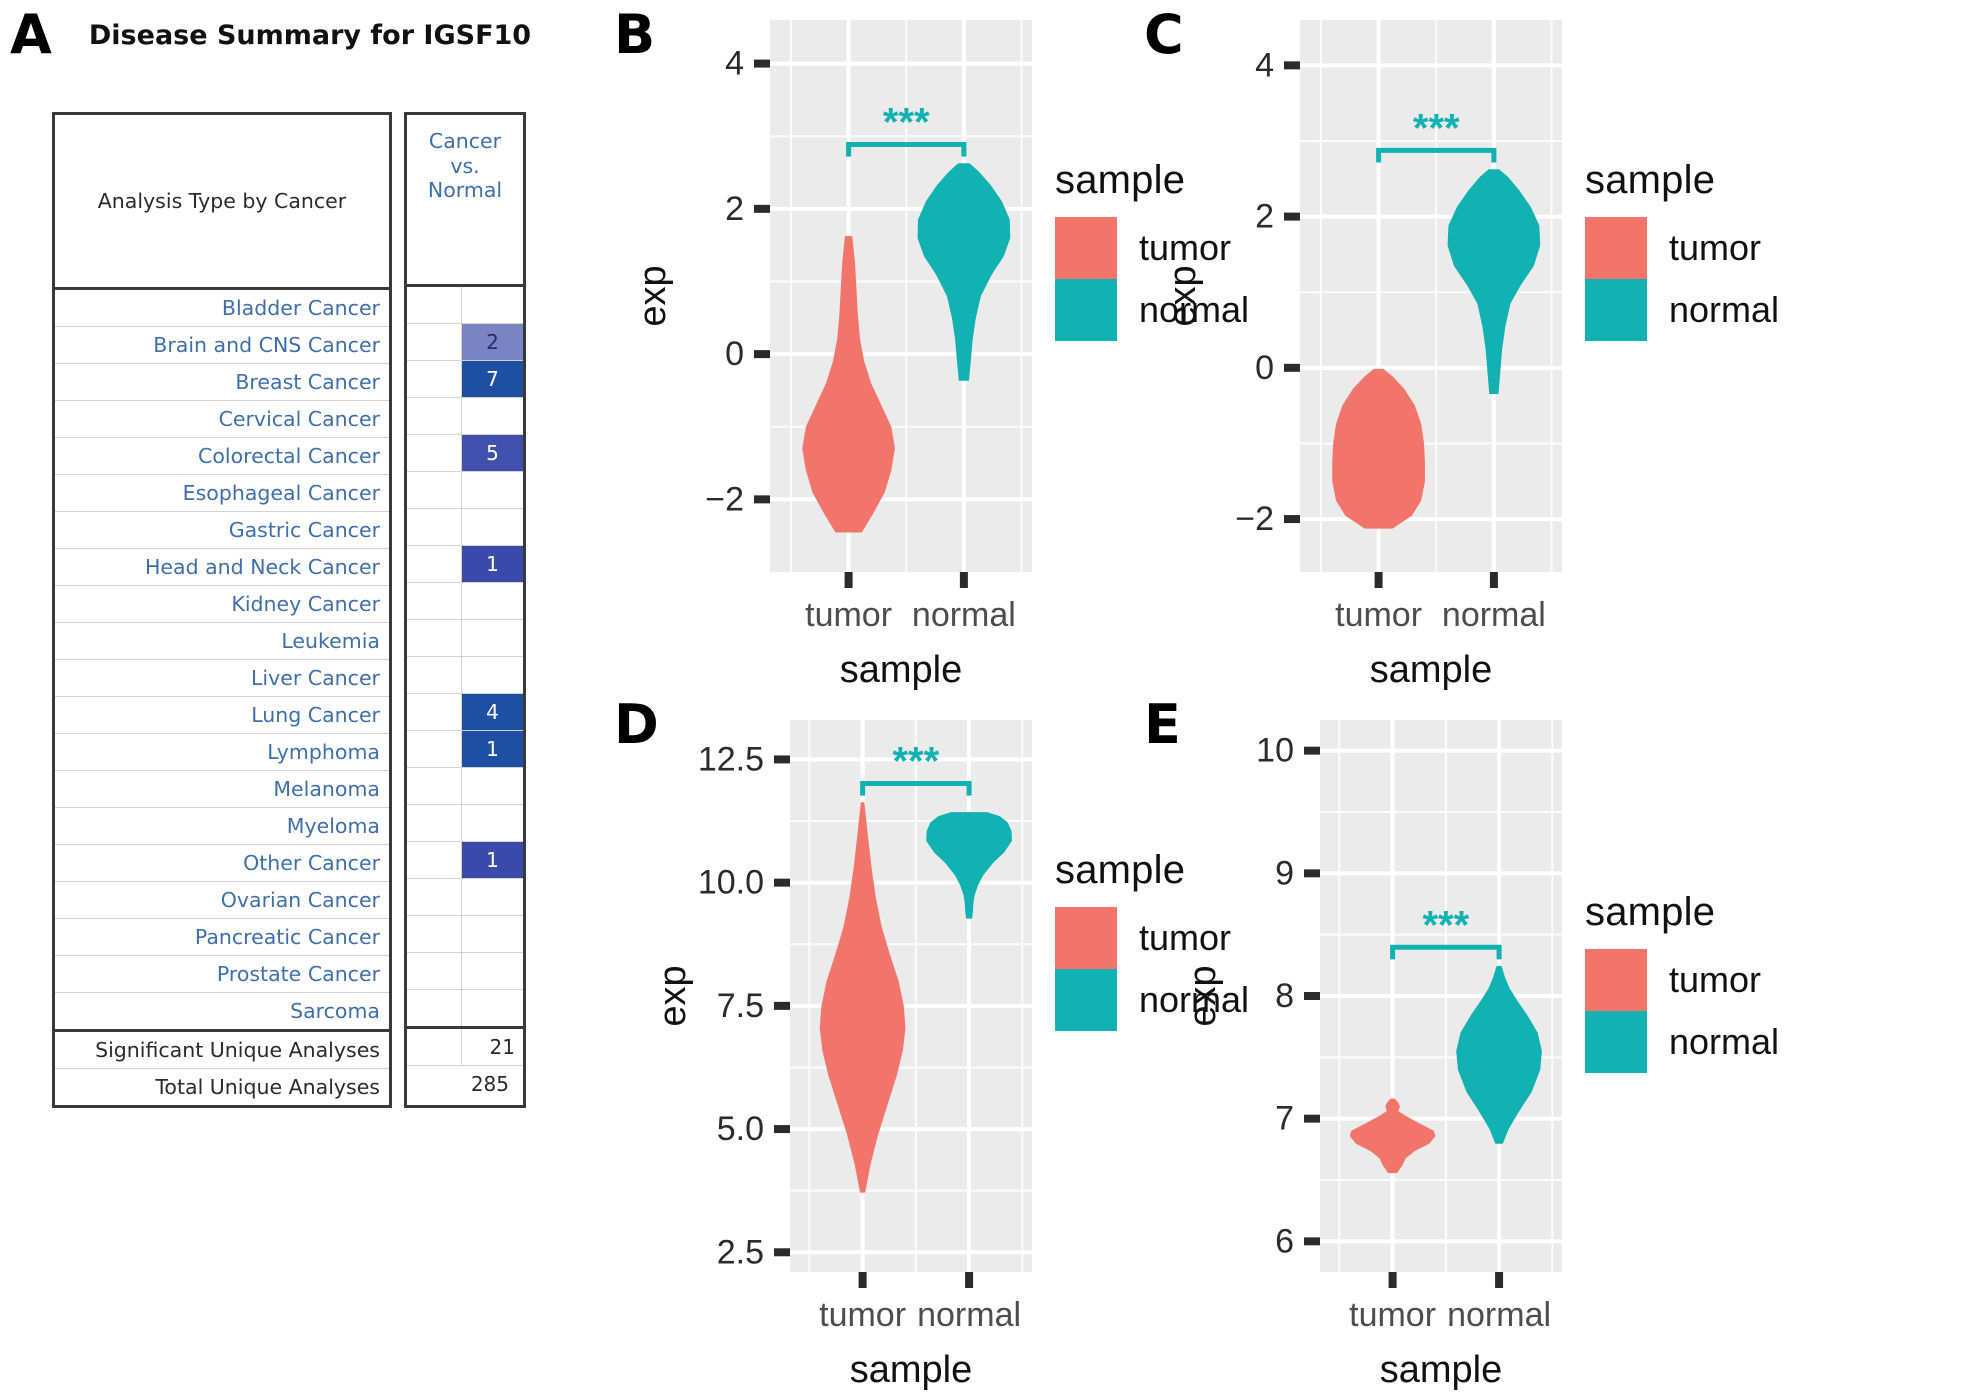 The image size is (1965, 1392). Describe the element at coordinates (1264, 217) in the screenshot. I see `y-axis-tick-label: 2` at that location.